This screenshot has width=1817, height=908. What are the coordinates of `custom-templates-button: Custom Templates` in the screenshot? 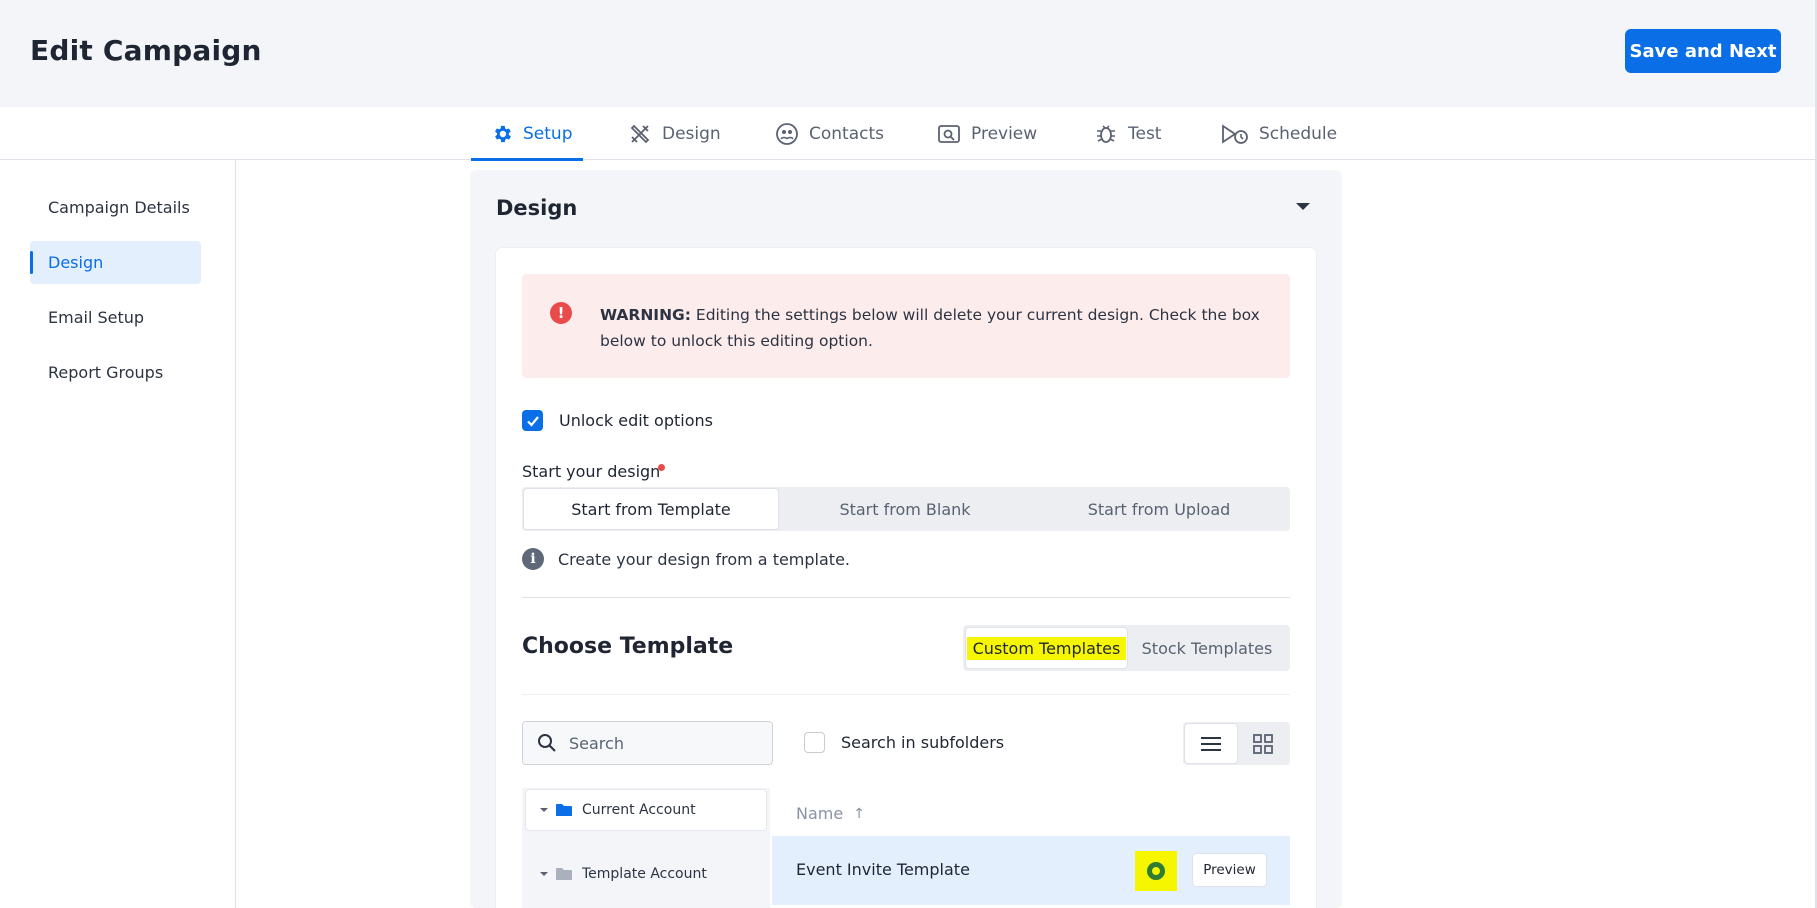 It's located at (1046, 648).